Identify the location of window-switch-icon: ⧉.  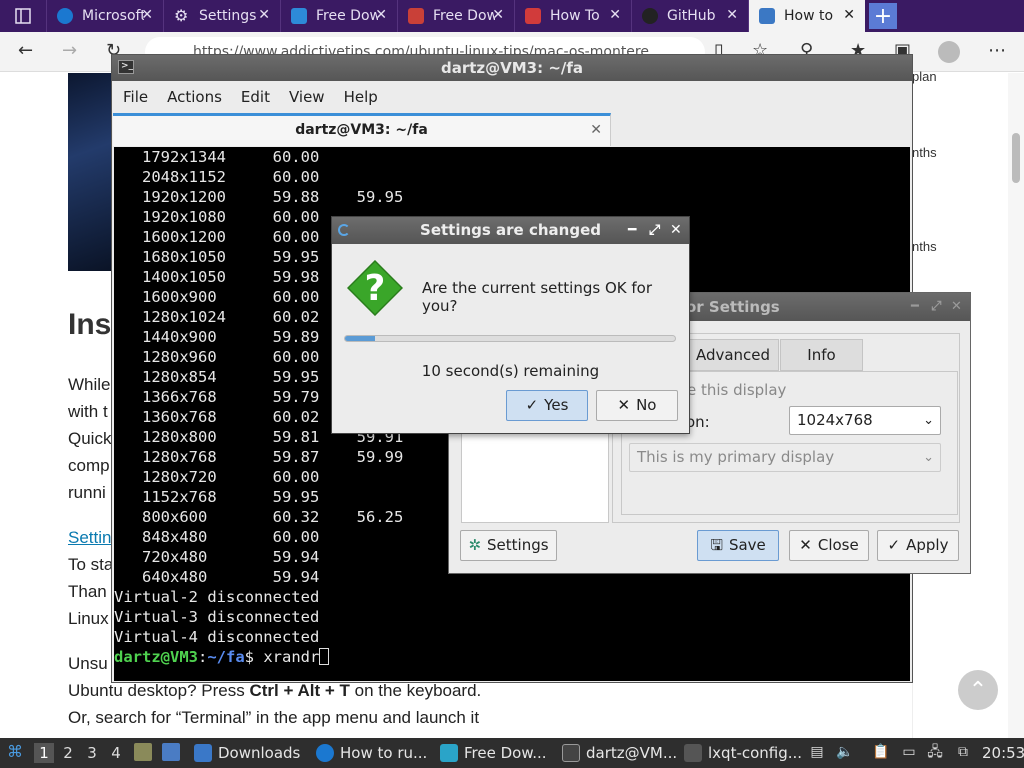
(963, 752).